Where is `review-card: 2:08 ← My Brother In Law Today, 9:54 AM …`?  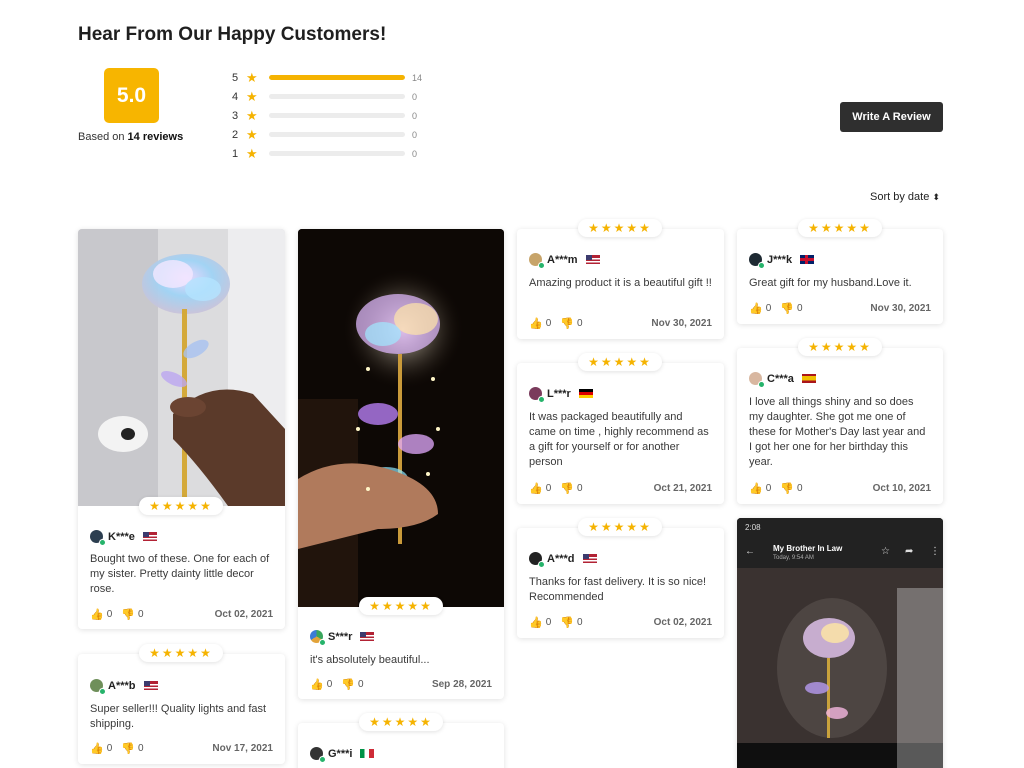 review-card: 2:08 ← My Brother In Law Today, 9:54 AM … is located at coordinates (840, 643).